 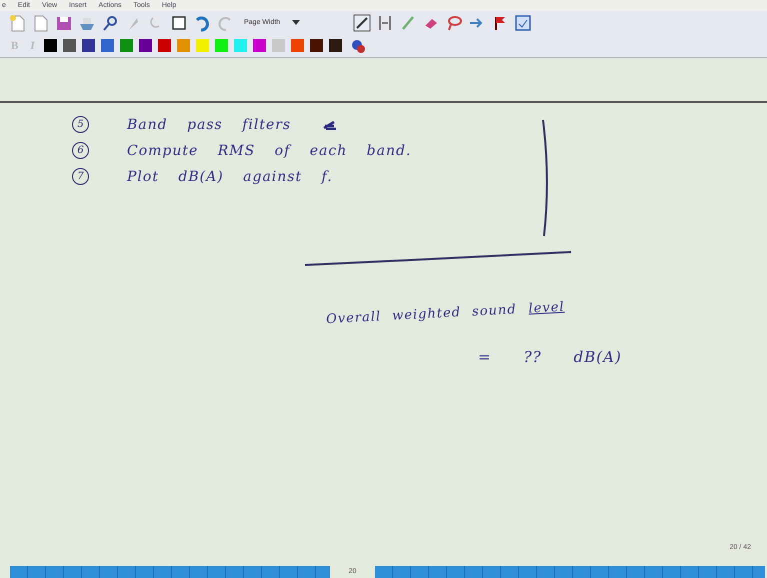 I want to click on circled-number: 7, so click(x=80, y=176).